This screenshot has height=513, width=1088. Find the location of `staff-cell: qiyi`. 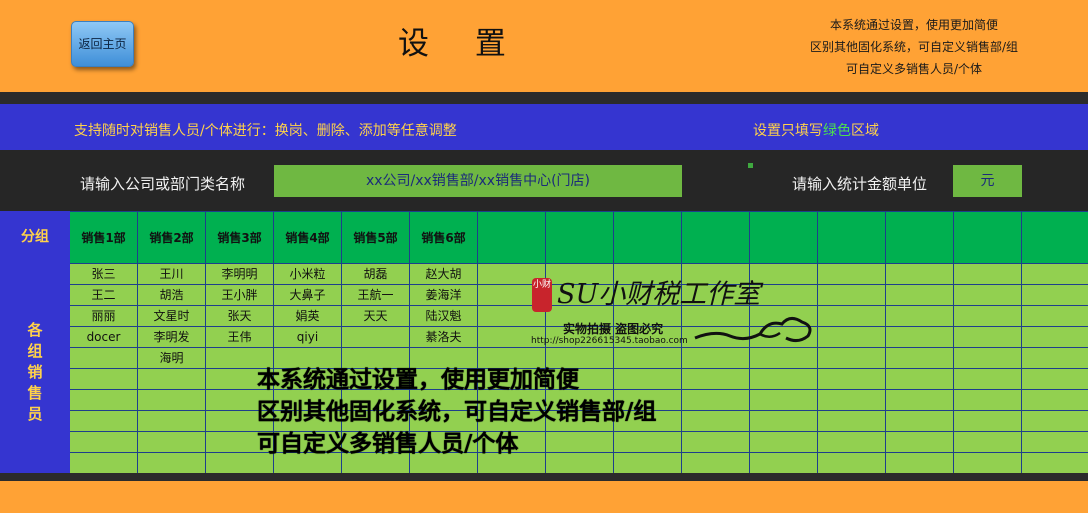

staff-cell: qiyi is located at coordinates (308, 337).